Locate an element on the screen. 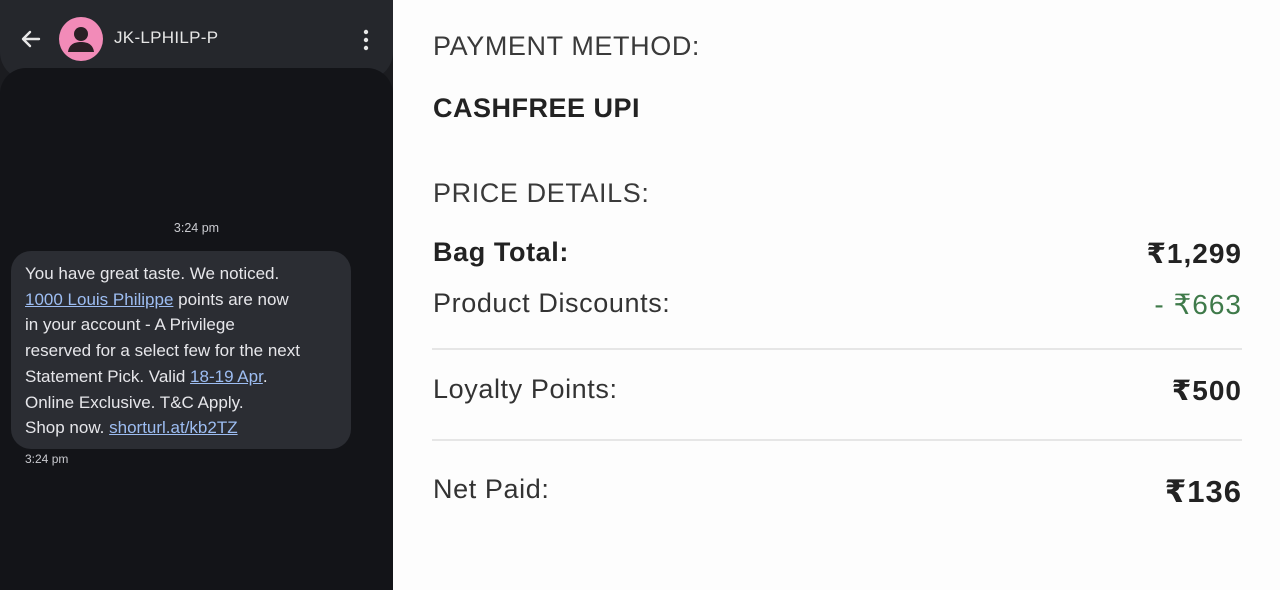 The height and width of the screenshot is (590, 1280). message-line: Online Exclusive. T&C Apply. is located at coordinates (134, 402).